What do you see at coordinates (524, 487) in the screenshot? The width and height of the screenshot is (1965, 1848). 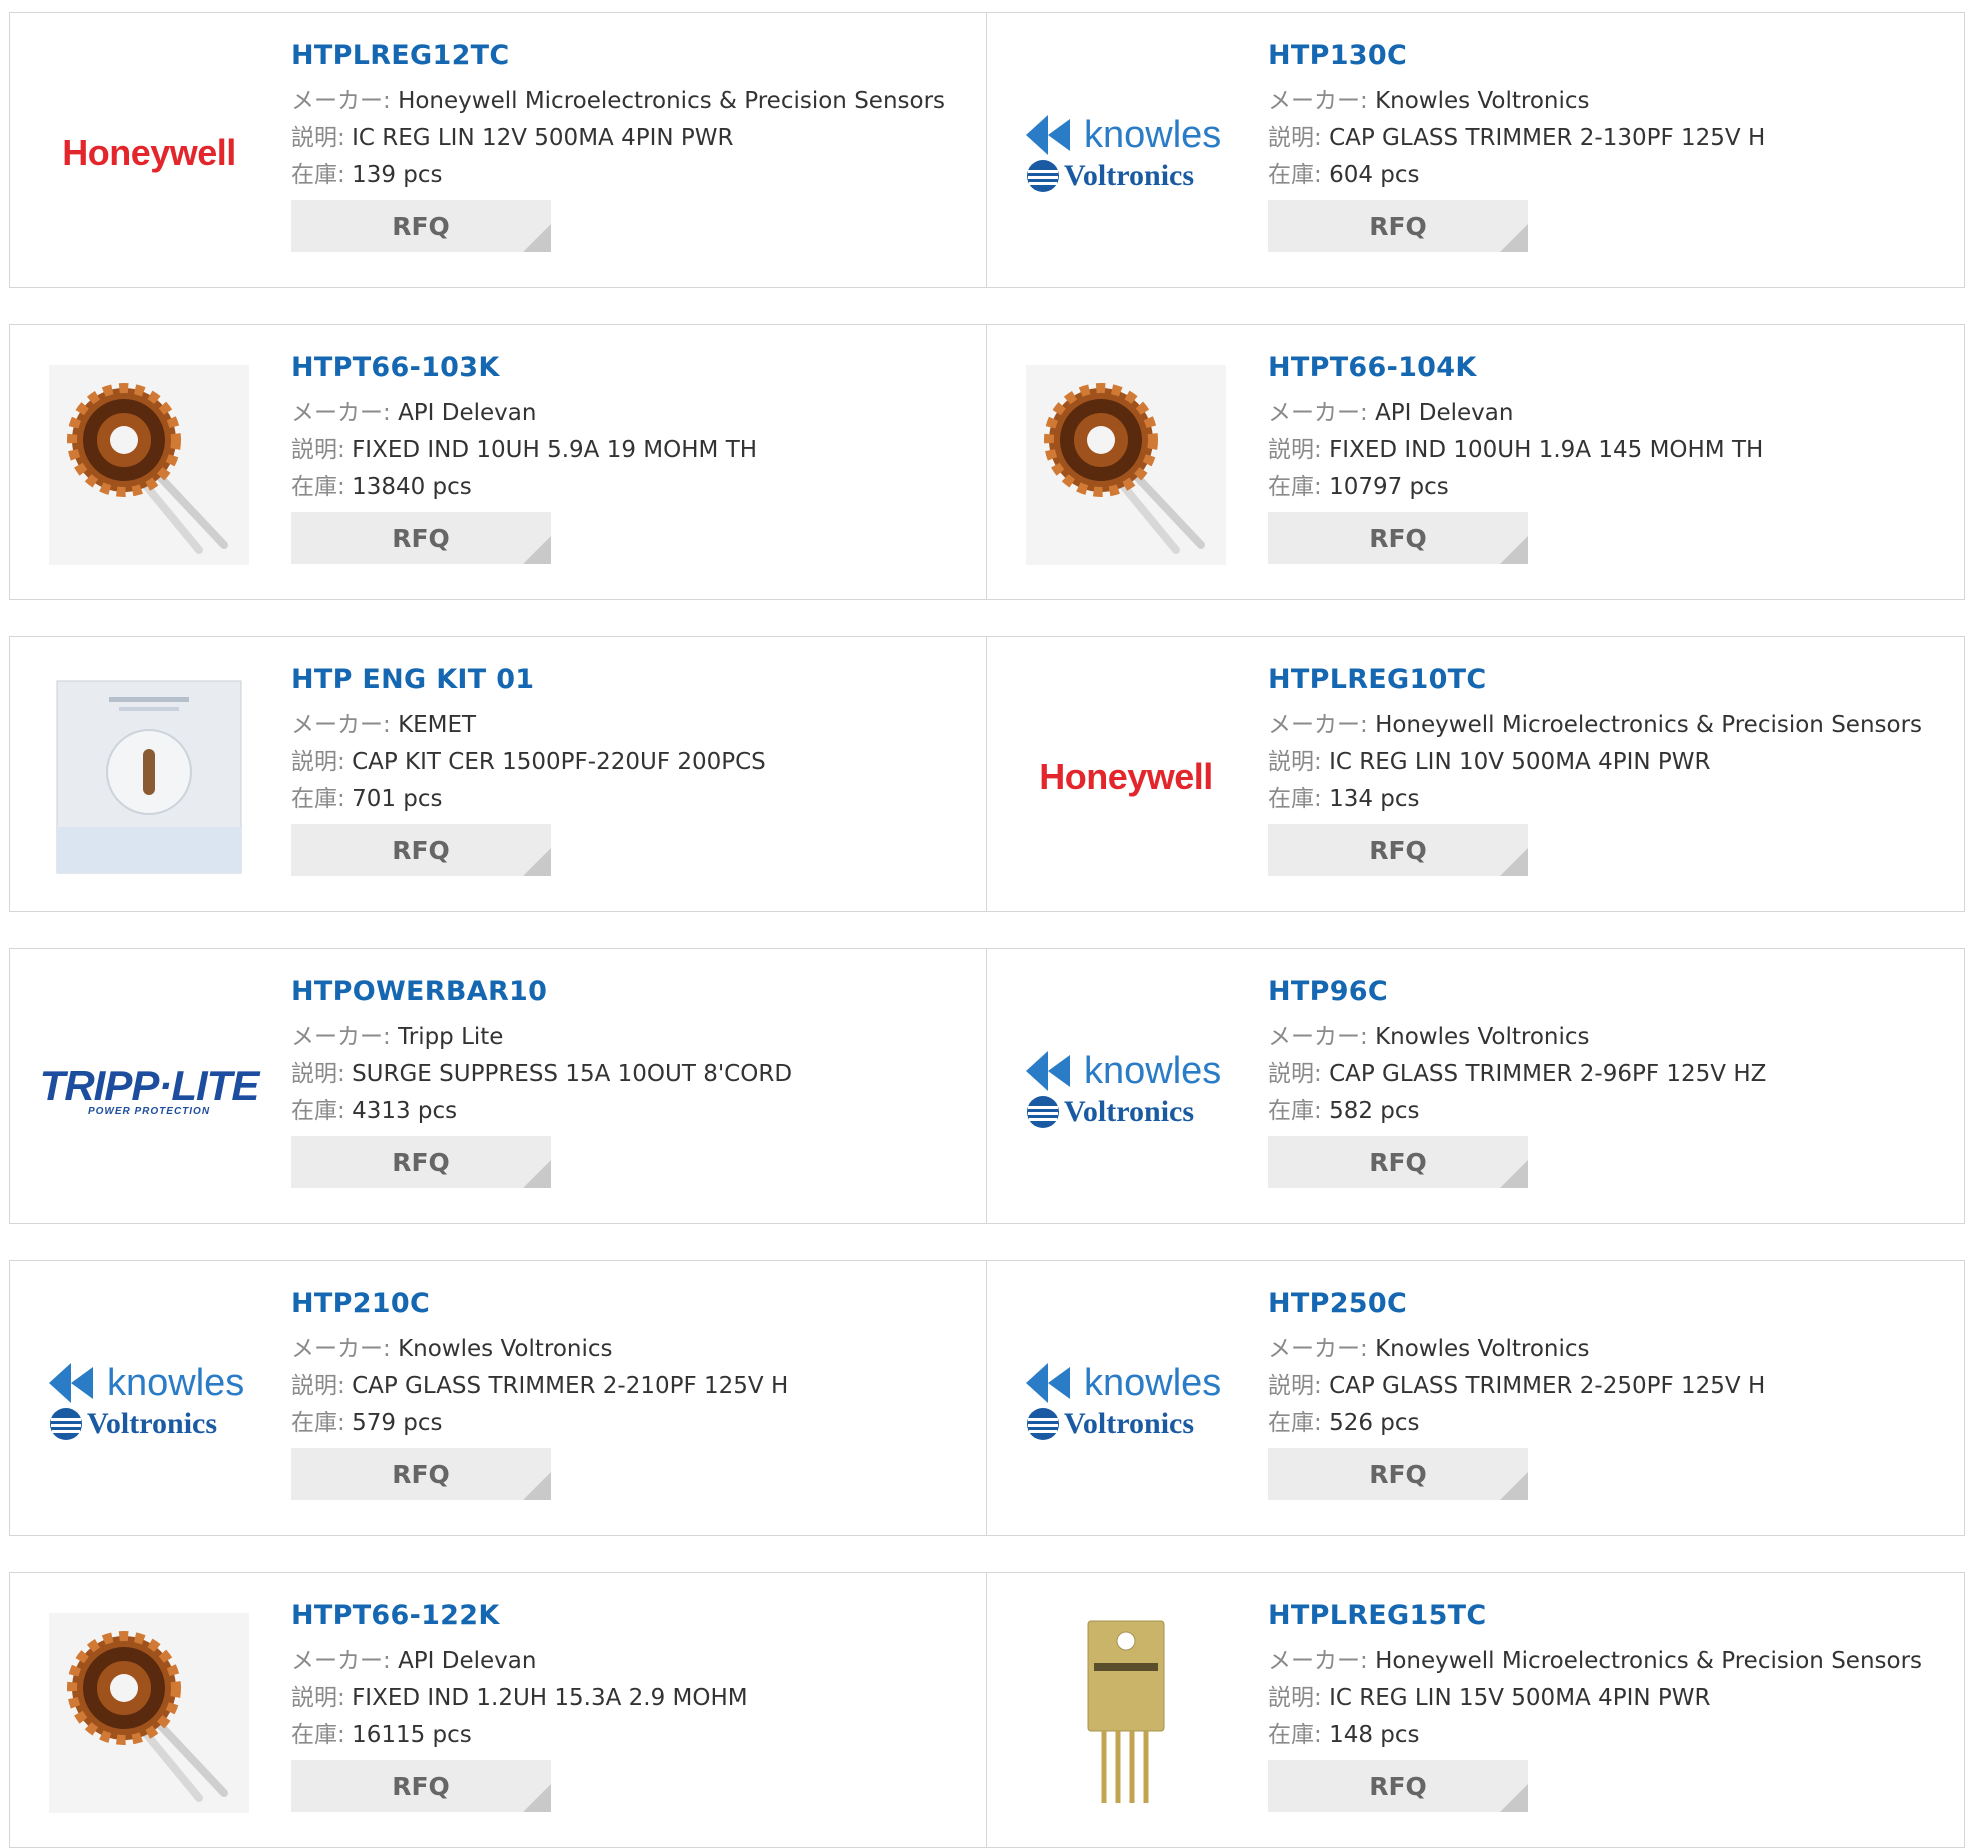 I see `stock-row: 在庫: 13840 pcs` at bounding box center [524, 487].